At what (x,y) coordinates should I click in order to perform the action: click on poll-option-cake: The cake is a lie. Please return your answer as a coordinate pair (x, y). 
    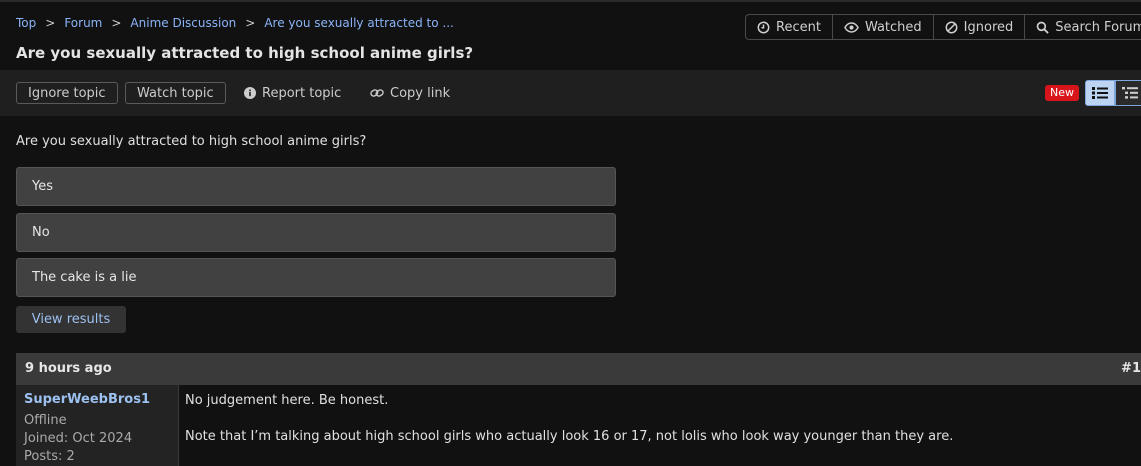
    Looking at the image, I should click on (316, 277).